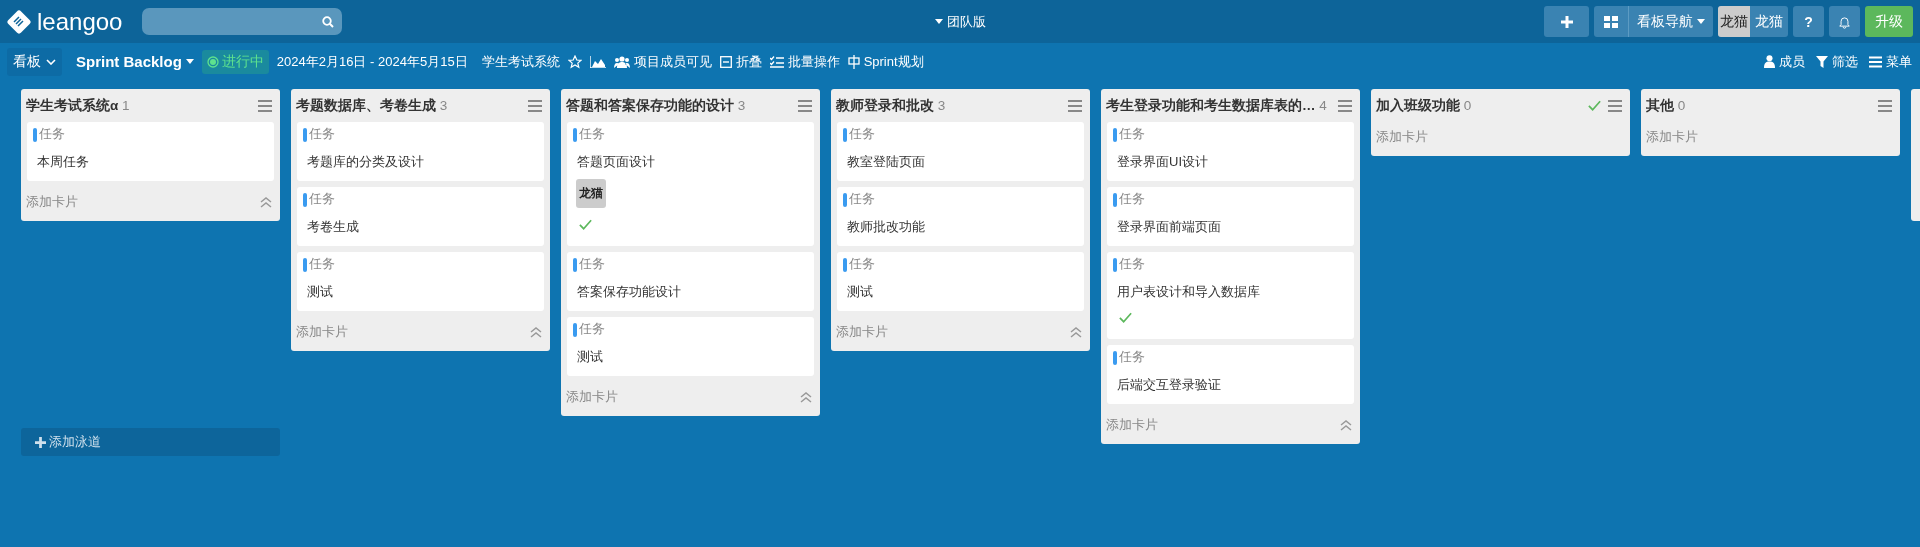  Describe the element at coordinates (616, 162) in the screenshot. I see `card-title: 答题页面设计` at that location.